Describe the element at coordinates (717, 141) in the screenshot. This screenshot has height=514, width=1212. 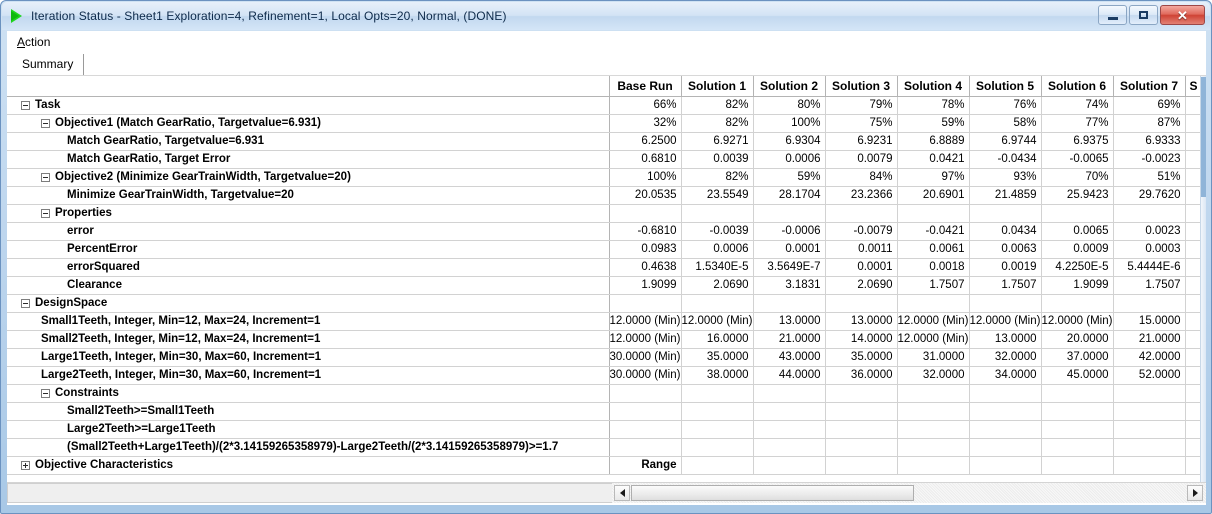
I see `table-cell: 6.9271` at that location.